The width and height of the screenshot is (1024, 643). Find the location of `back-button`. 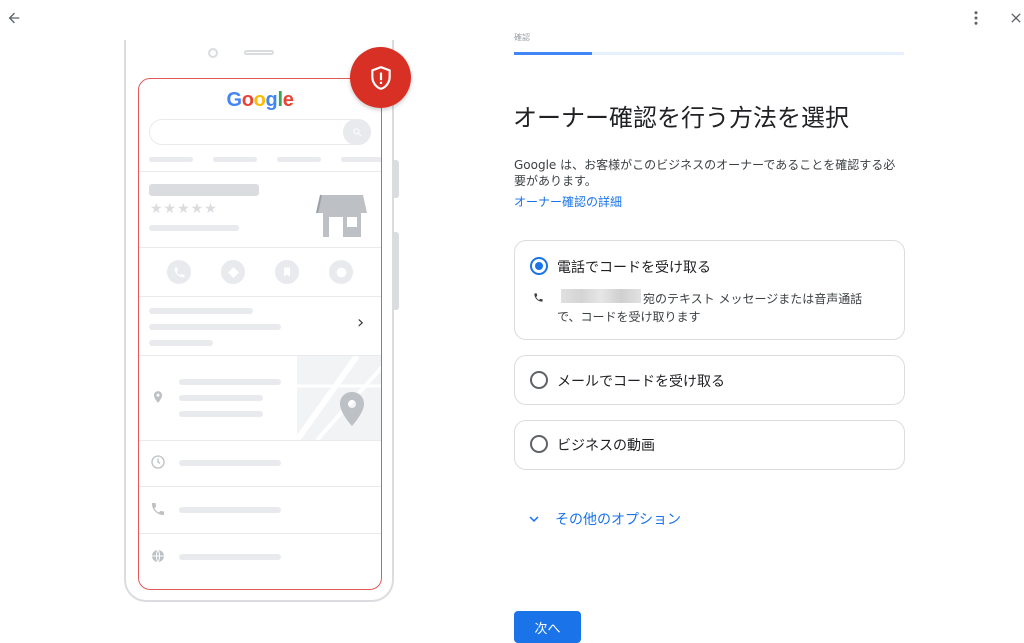

back-button is located at coordinates (14, 18).